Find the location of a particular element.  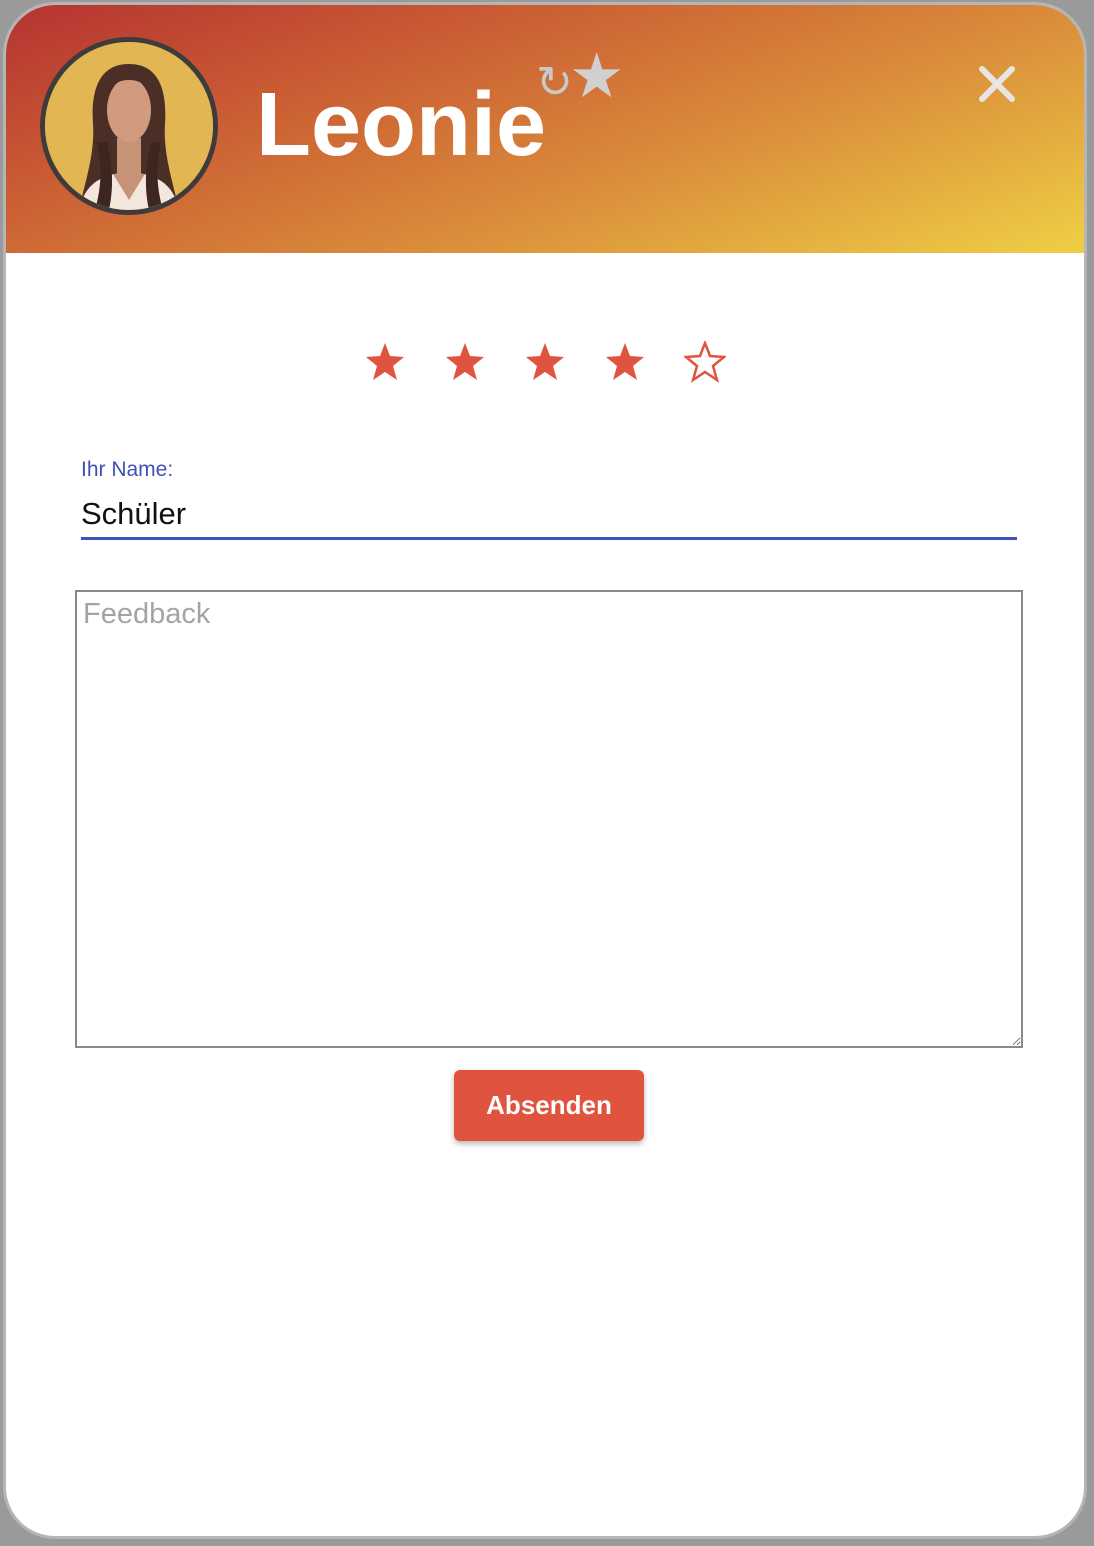

name-label: Ihr Name: is located at coordinates (127, 469).